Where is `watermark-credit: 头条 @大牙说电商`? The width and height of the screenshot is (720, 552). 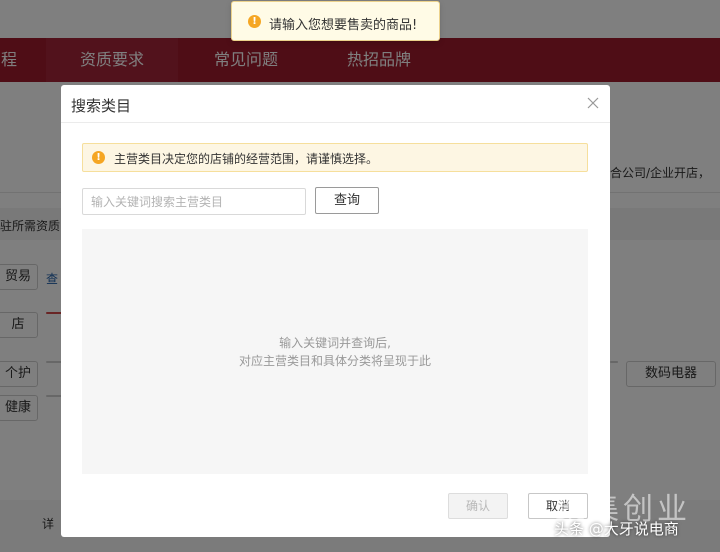 watermark-credit: 头条 @大牙说电商 is located at coordinates (616, 529).